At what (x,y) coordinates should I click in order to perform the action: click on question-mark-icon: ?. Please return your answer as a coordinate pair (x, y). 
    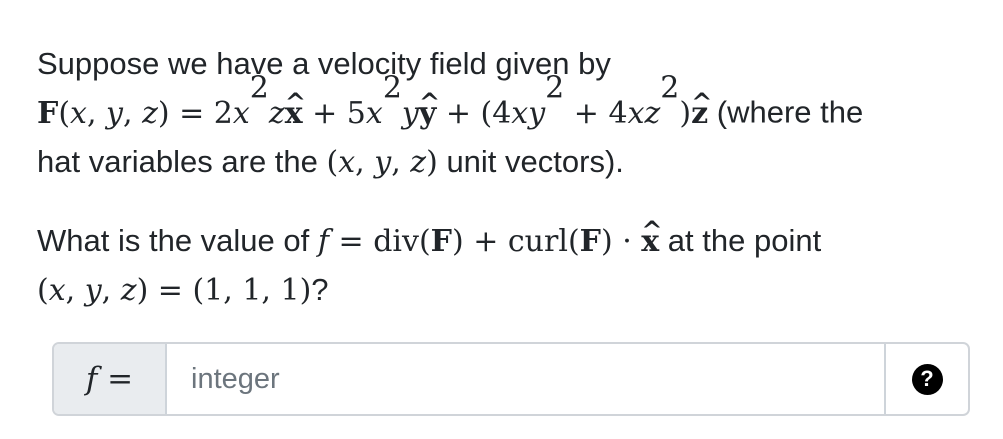
    Looking at the image, I should click on (927, 379).